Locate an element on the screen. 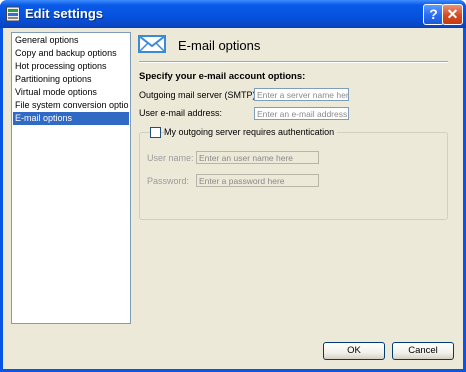 This screenshot has width=466, height=372. password-label: Password: is located at coordinates (168, 181).